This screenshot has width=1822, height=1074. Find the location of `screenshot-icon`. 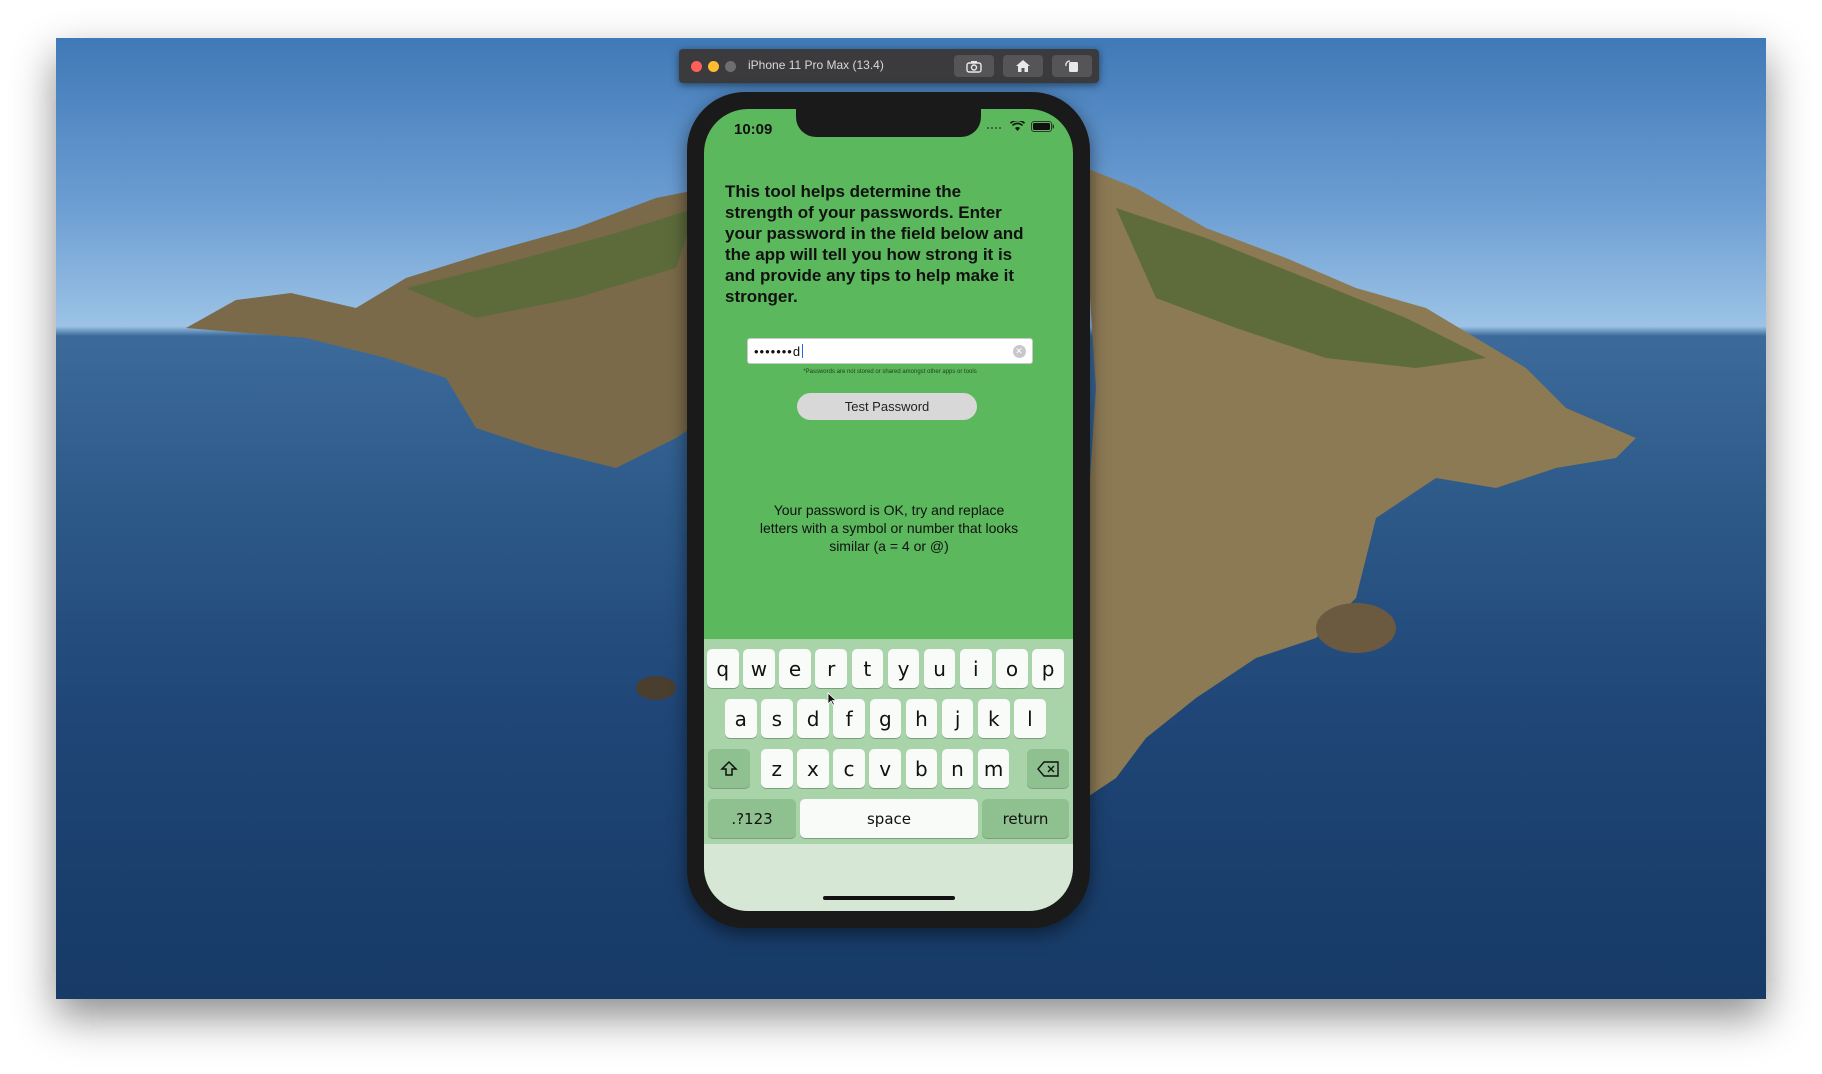

screenshot-icon is located at coordinates (974, 66).